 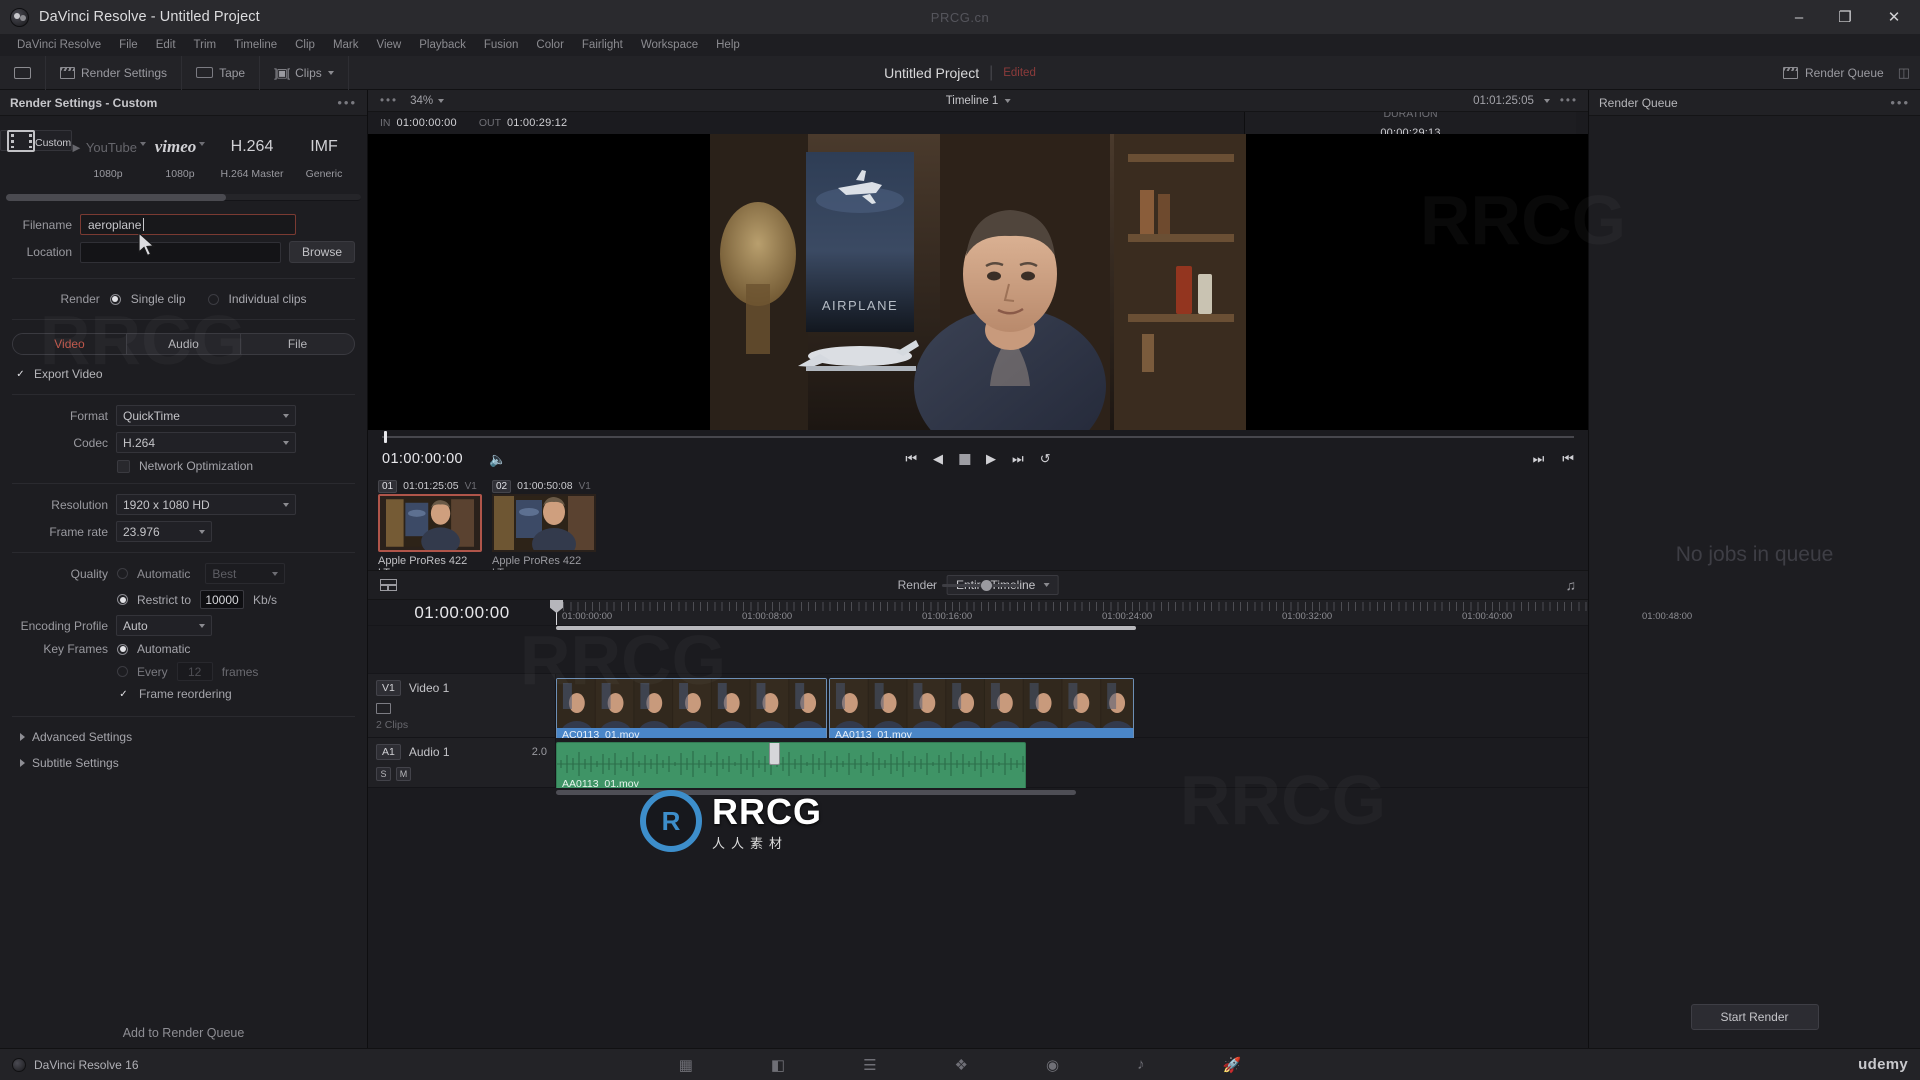 What do you see at coordinates (462, 612) in the screenshot?
I see `timeline-current-timecode: 01:00:00:00` at bounding box center [462, 612].